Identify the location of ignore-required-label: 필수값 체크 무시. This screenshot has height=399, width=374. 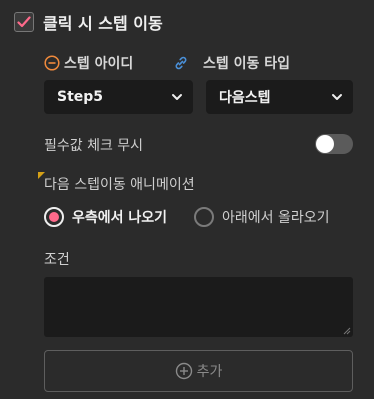
(94, 146).